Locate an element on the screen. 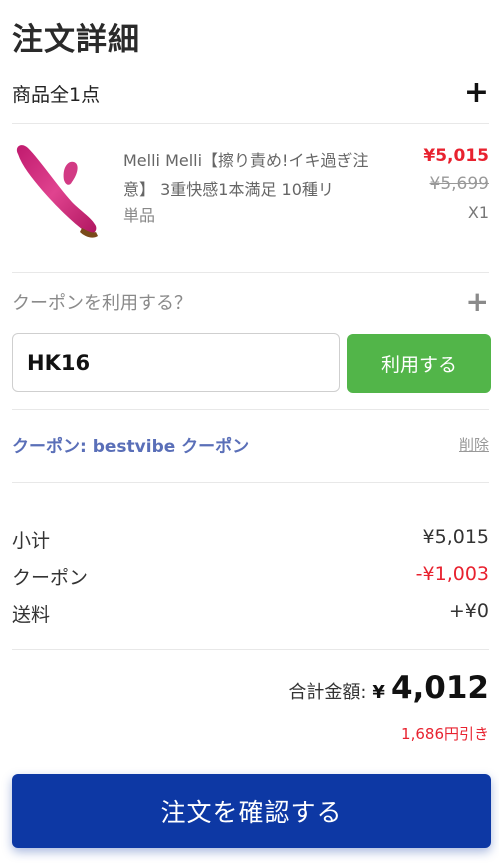 The width and height of the screenshot is (499, 865). applied-coupon: クーポン: bestvibe クーポン 削除 is located at coordinates (250, 444).